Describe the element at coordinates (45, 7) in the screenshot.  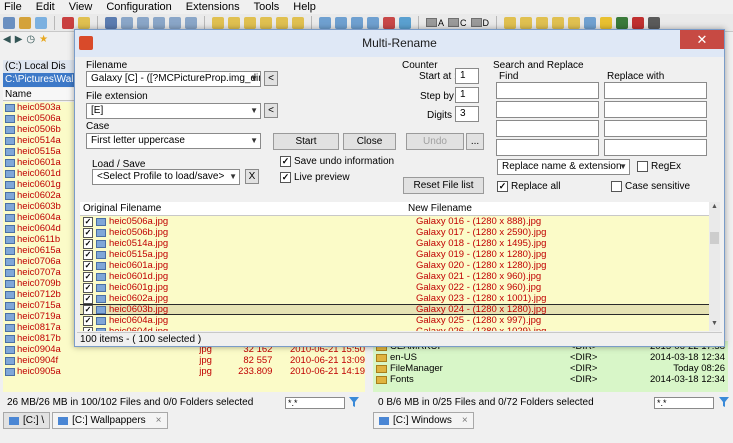
I see `menu-edit: Edit` at that location.